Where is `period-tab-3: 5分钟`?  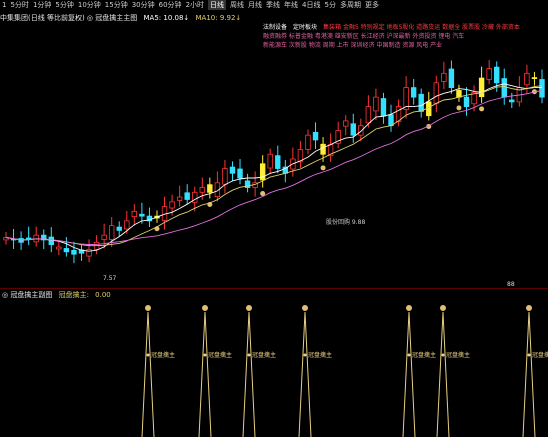 period-tab-3: 5分钟 is located at coordinates (64, 5).